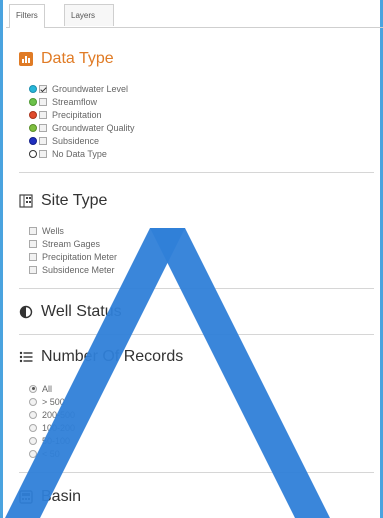 The height and width of the screenshot is (518, 383). What do you see at coordinates (75, 101) in the screenshot?
I see `data-type-label: Streamflow` at bounding box center [75, 101].